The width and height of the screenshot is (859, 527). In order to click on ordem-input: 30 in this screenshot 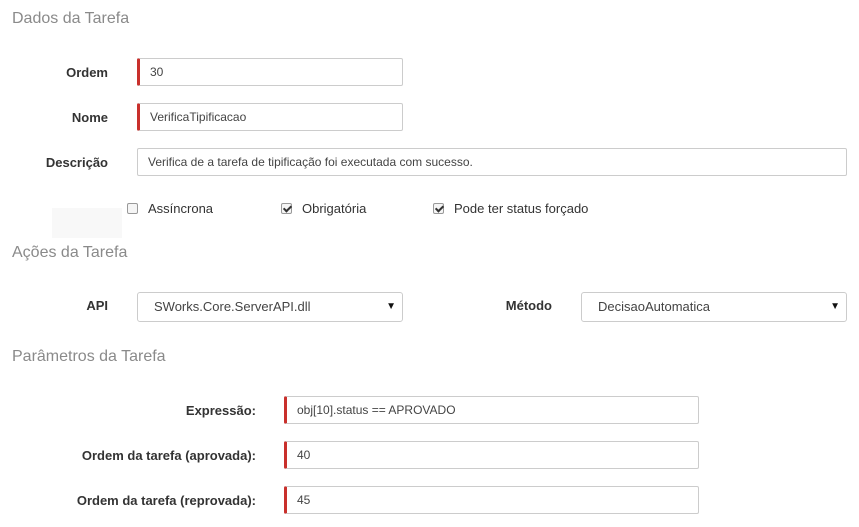, I will do `click(270, 72)`.